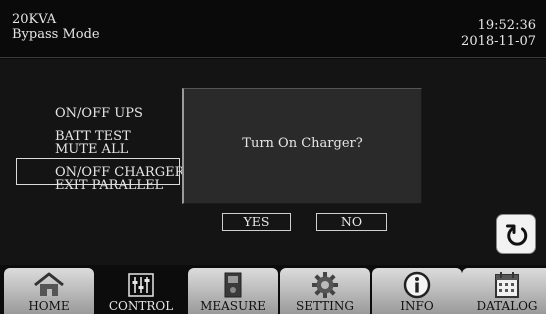  Describe the element at coordinates (417, 291) in the screenshot. I see `tab-info: INFO` at that location.